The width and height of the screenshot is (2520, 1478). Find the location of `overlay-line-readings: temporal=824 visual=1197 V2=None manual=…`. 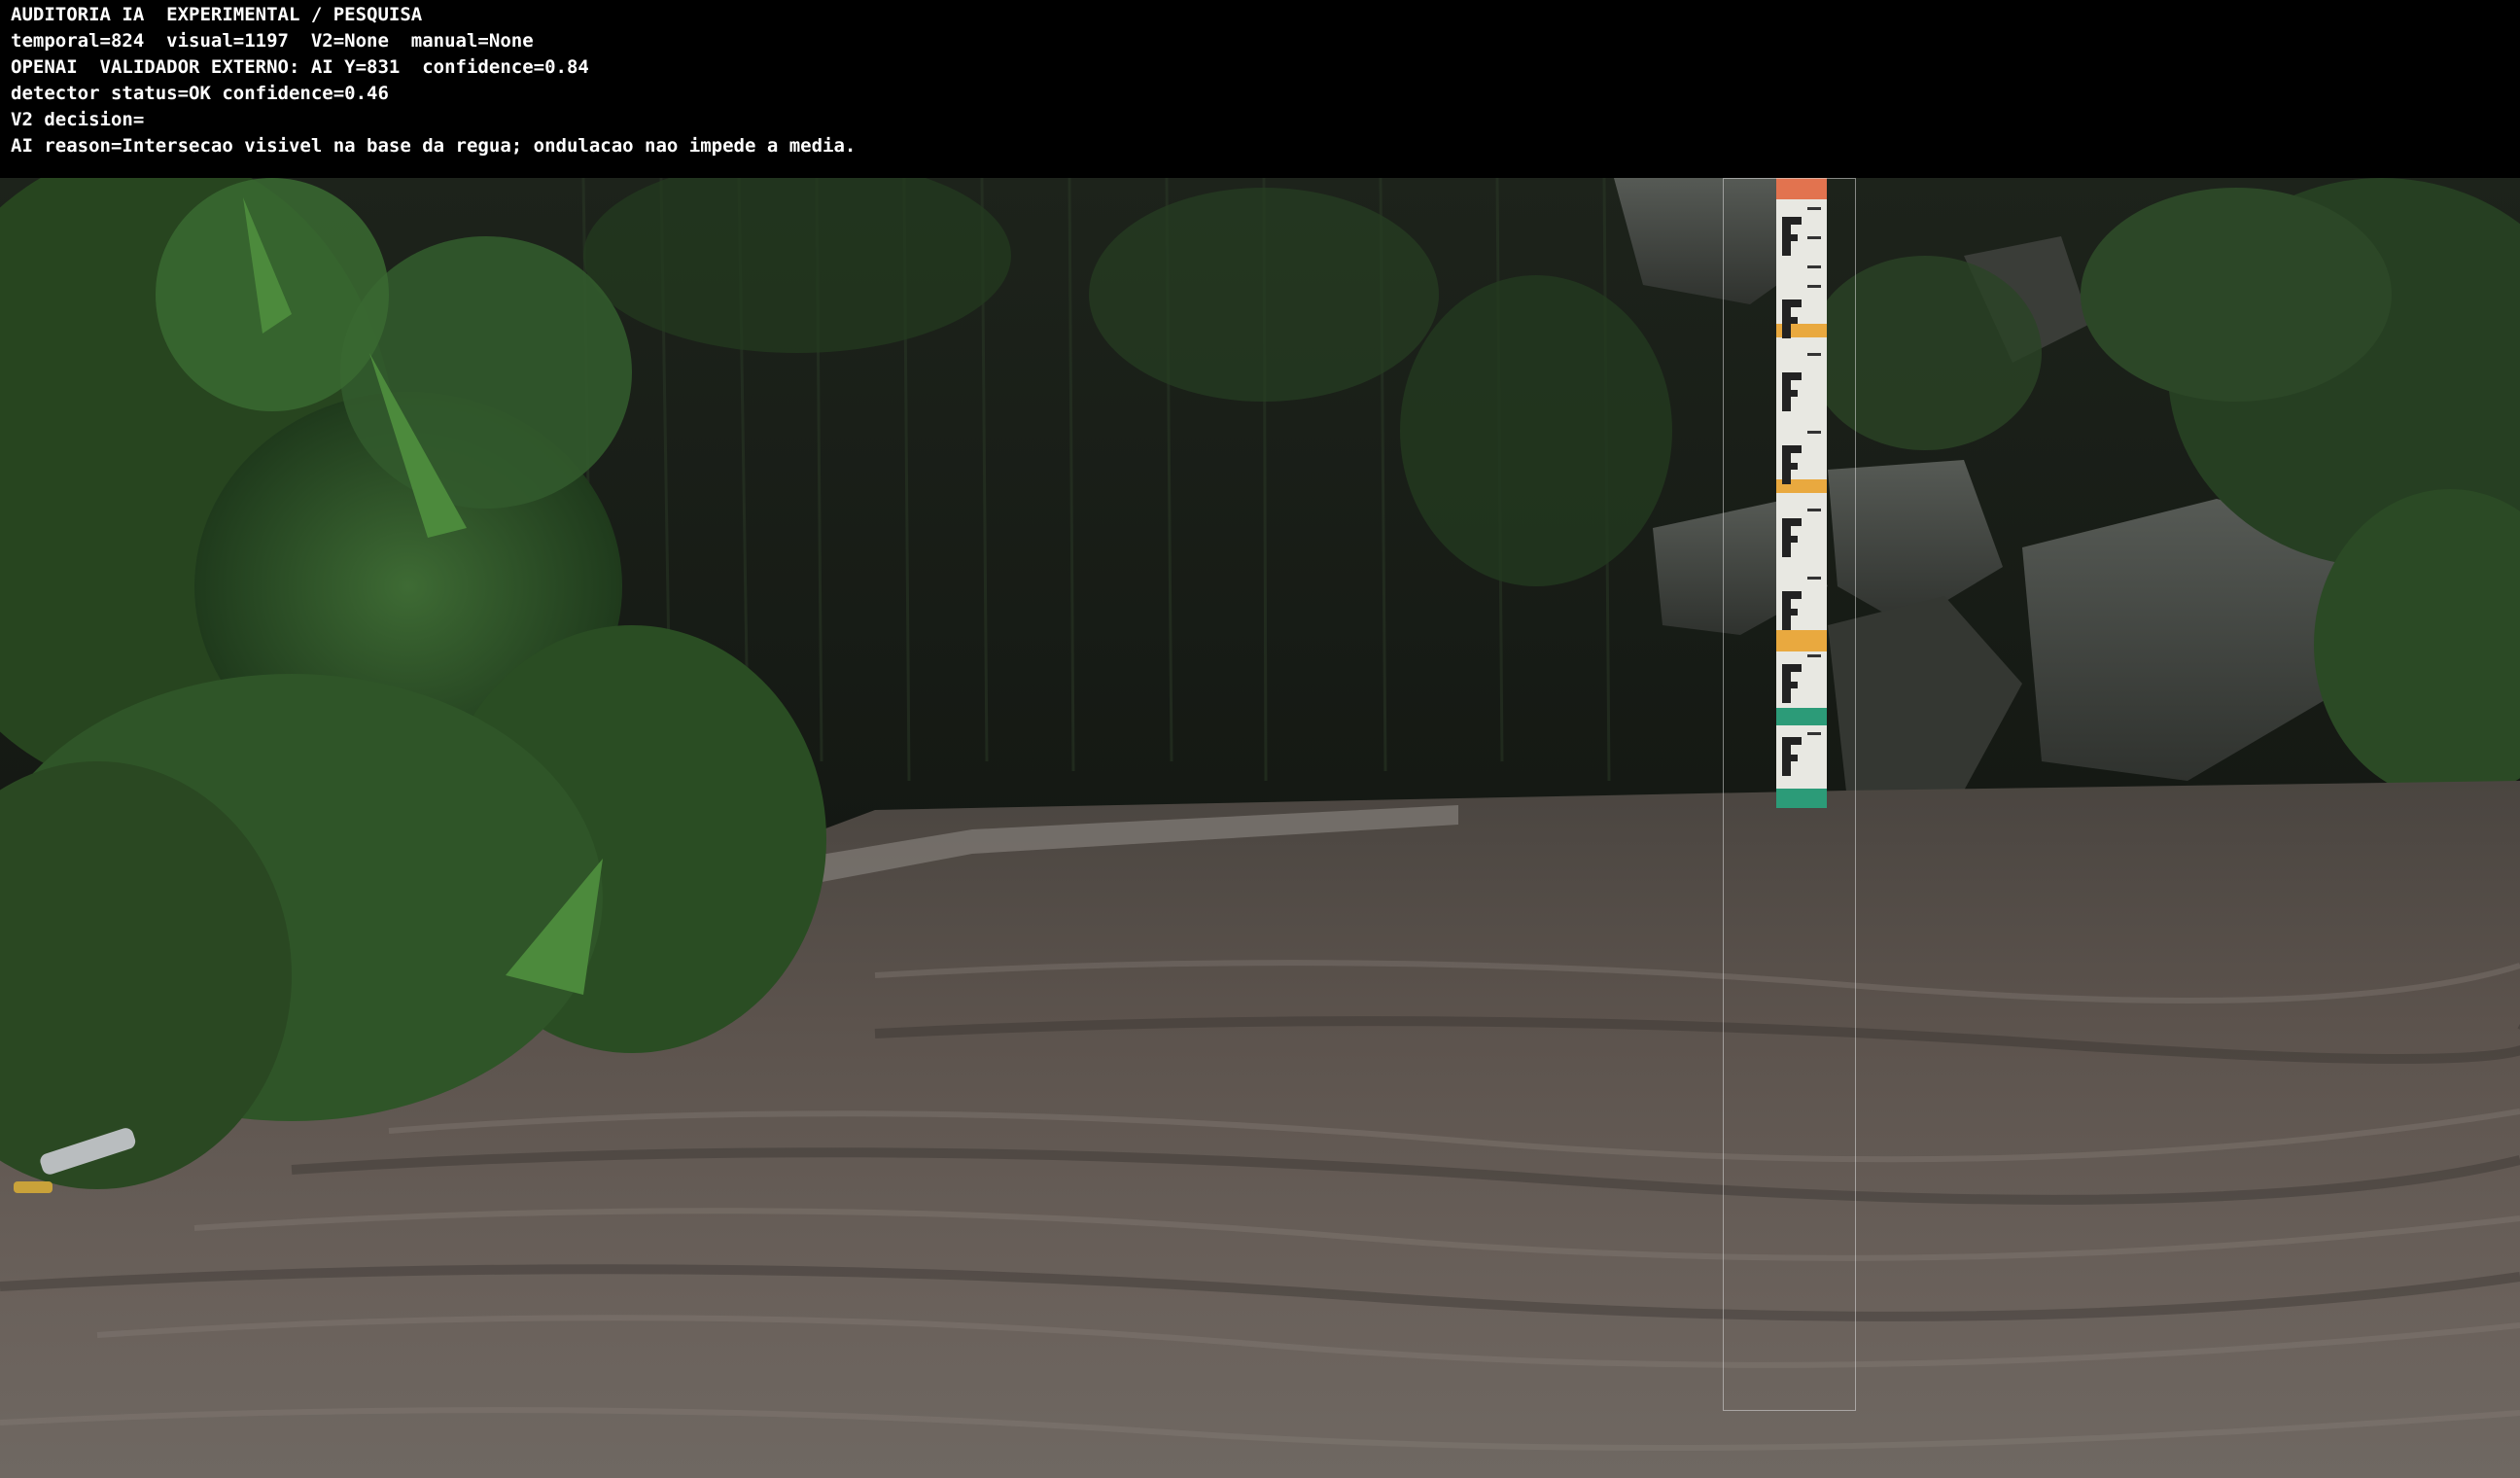

overlay-line-readings: temporal=824 visual=1197 V2=None manual=… is located at coordinates (272, 41).